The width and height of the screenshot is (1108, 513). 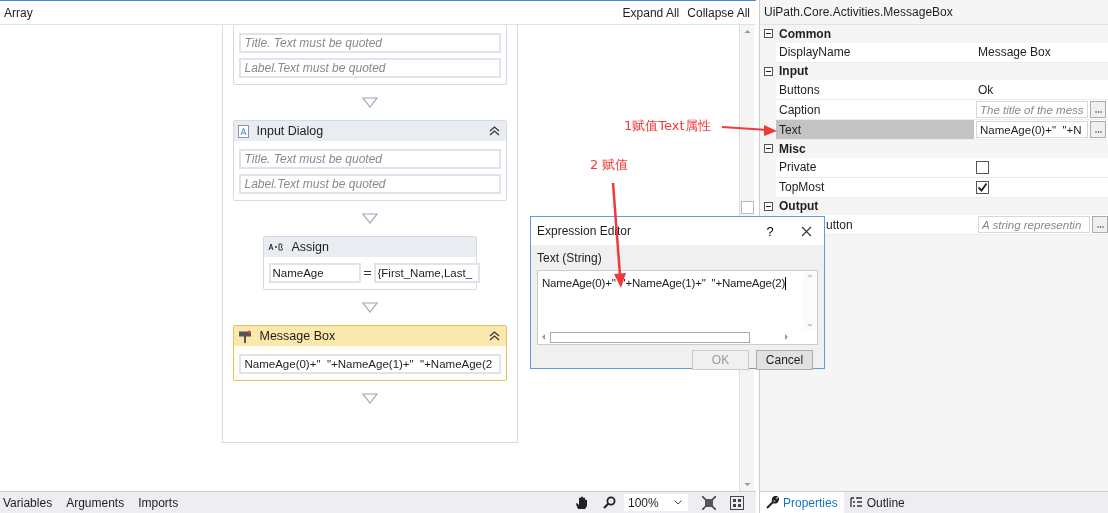 What do you see at coordinates (792, 148) in the screenshot?
I see `category-label: Misc` at bounding box center [792, 148].